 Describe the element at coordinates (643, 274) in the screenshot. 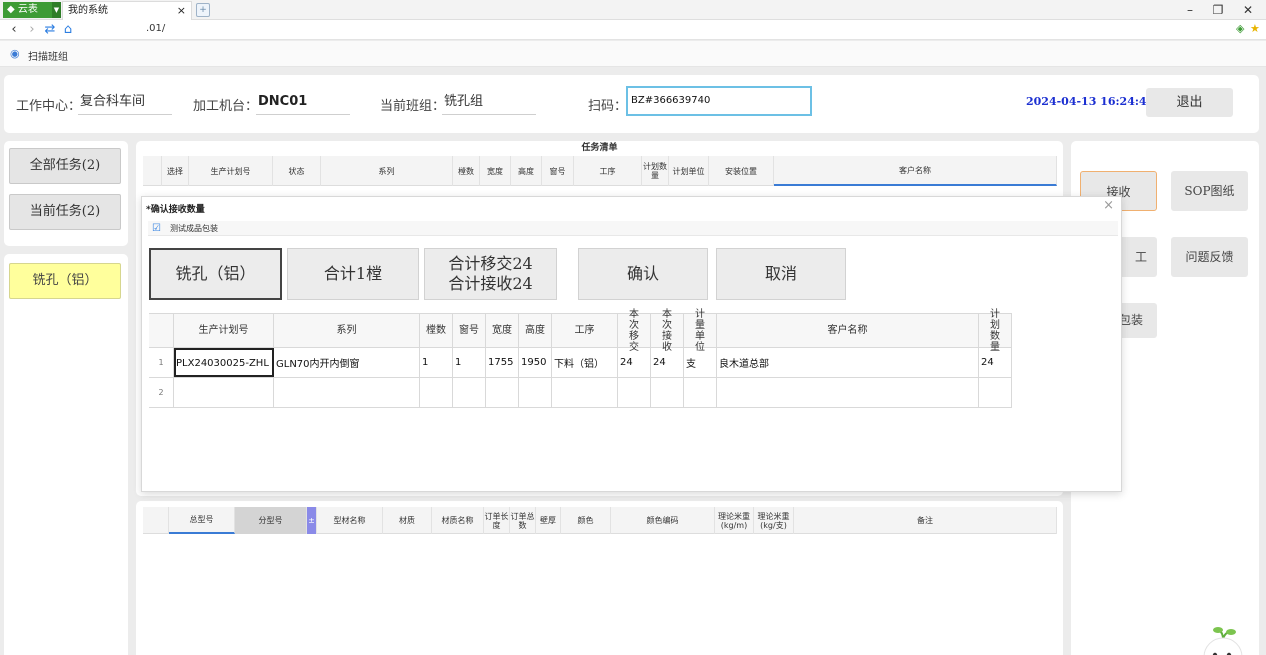

I see `confirm-button: 确认` at that location.